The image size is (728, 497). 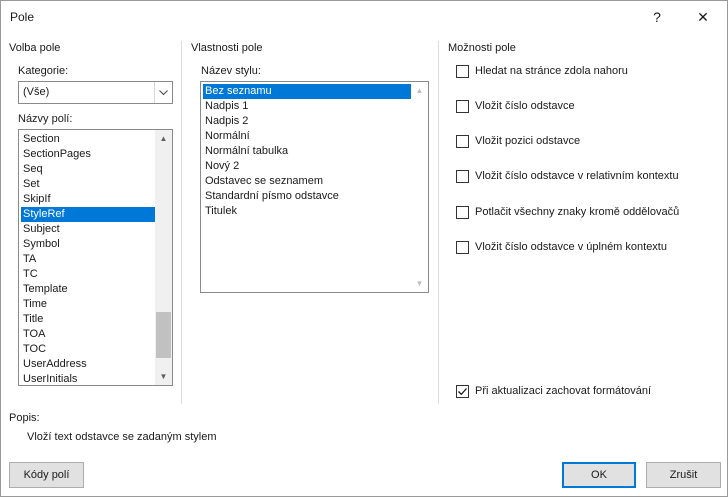 I want to click on option-label: Vložit číslo odstavce v úplném kontextu, so click(x=571, y=247).